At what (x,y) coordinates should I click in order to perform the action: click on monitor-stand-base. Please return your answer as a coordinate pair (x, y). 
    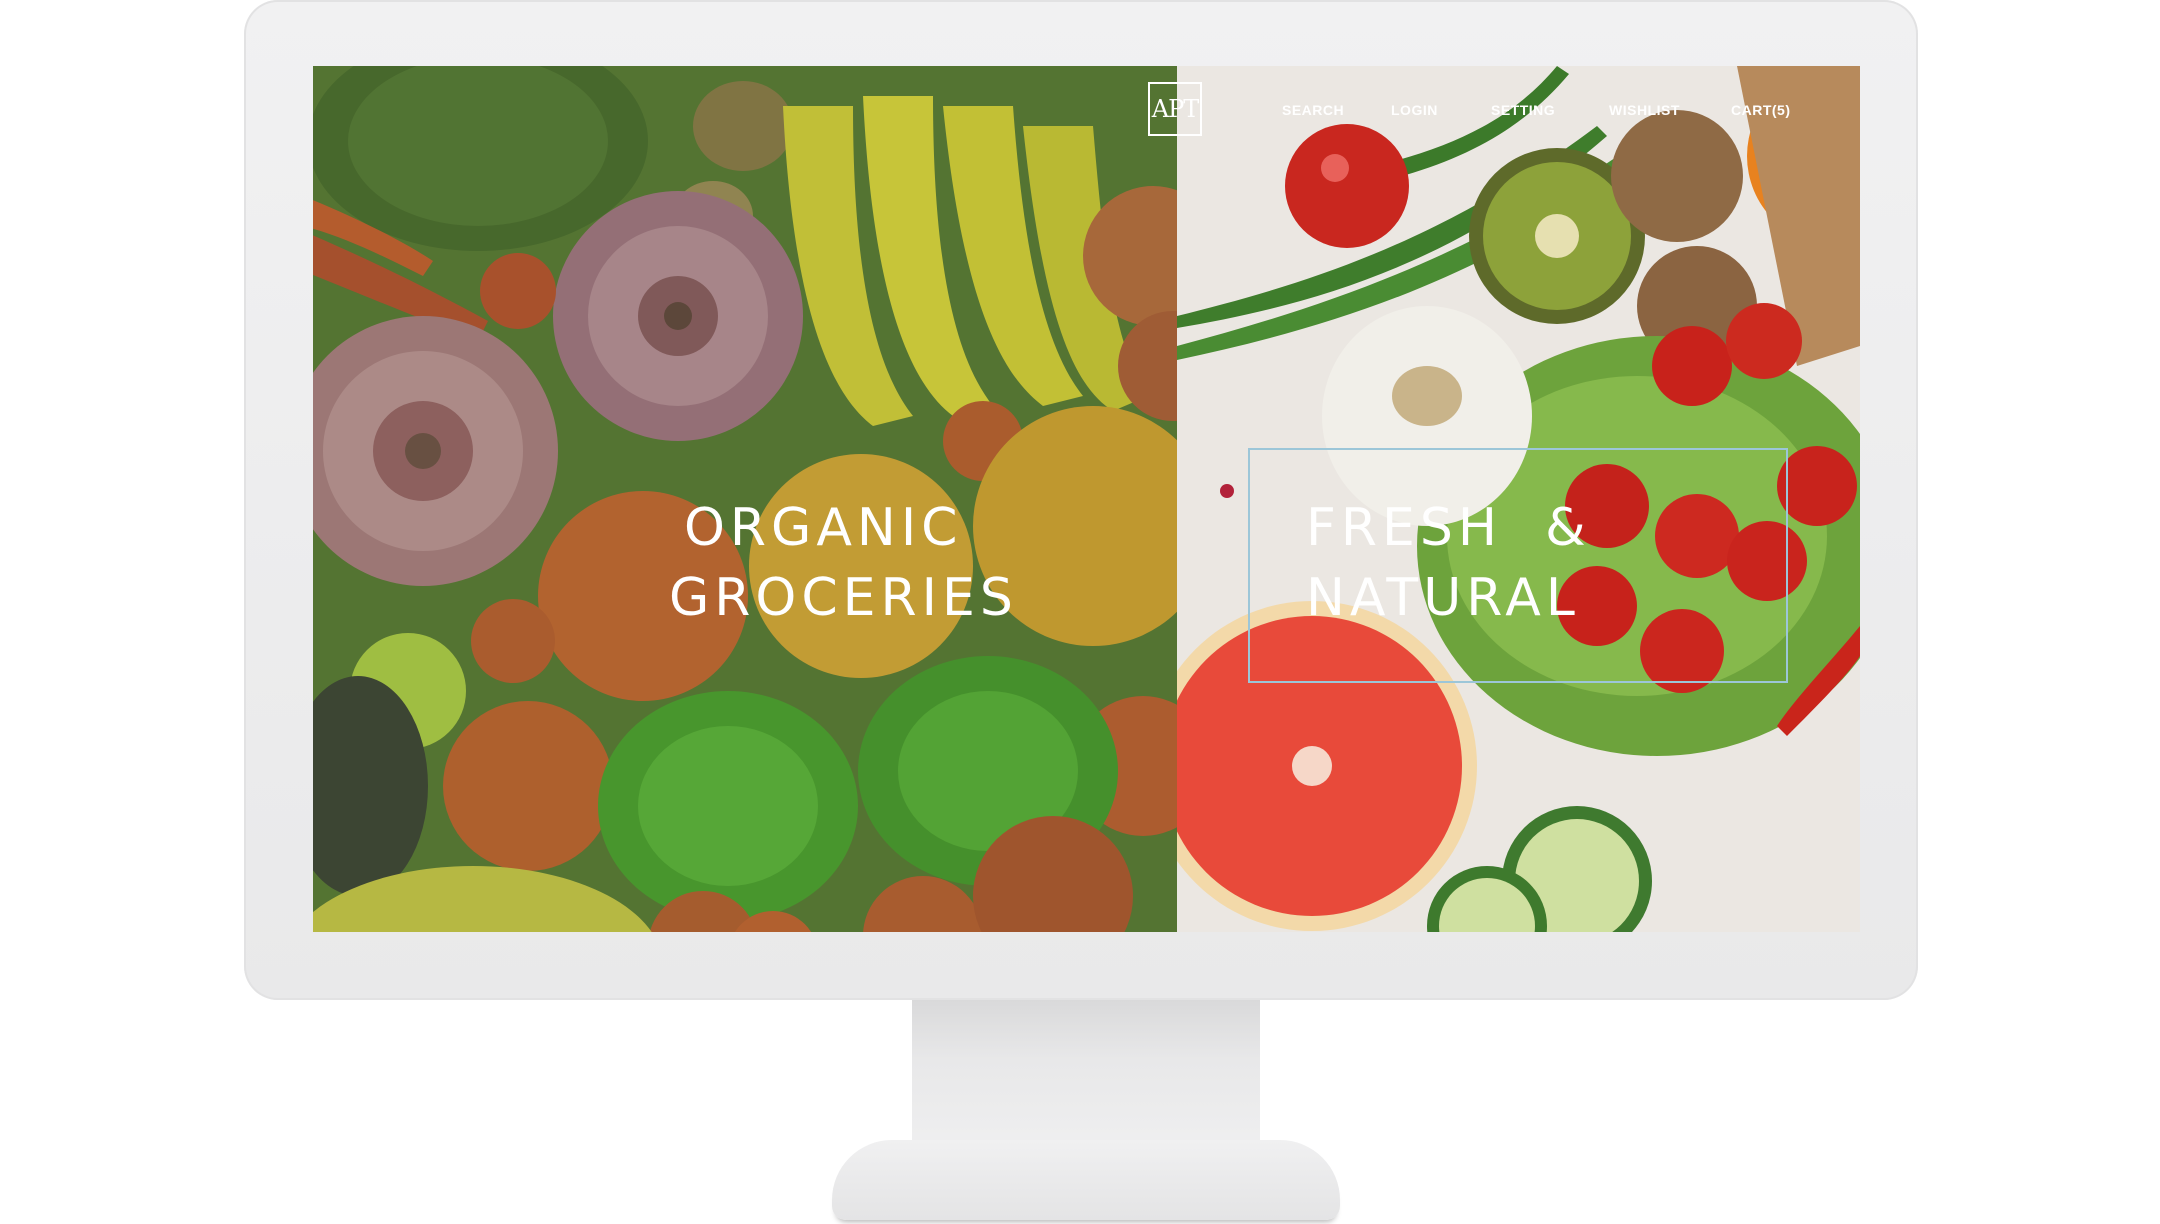
    Looking at the image, I should click on (1086, 1180).